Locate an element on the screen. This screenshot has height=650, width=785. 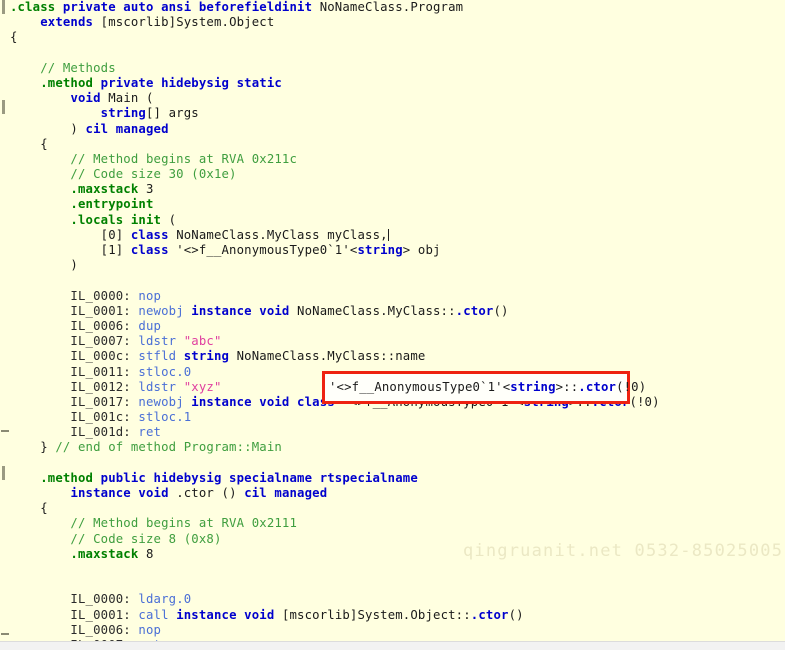
code-line: // Method begins at RVA 0x211c is located at coordinates (392, 159).